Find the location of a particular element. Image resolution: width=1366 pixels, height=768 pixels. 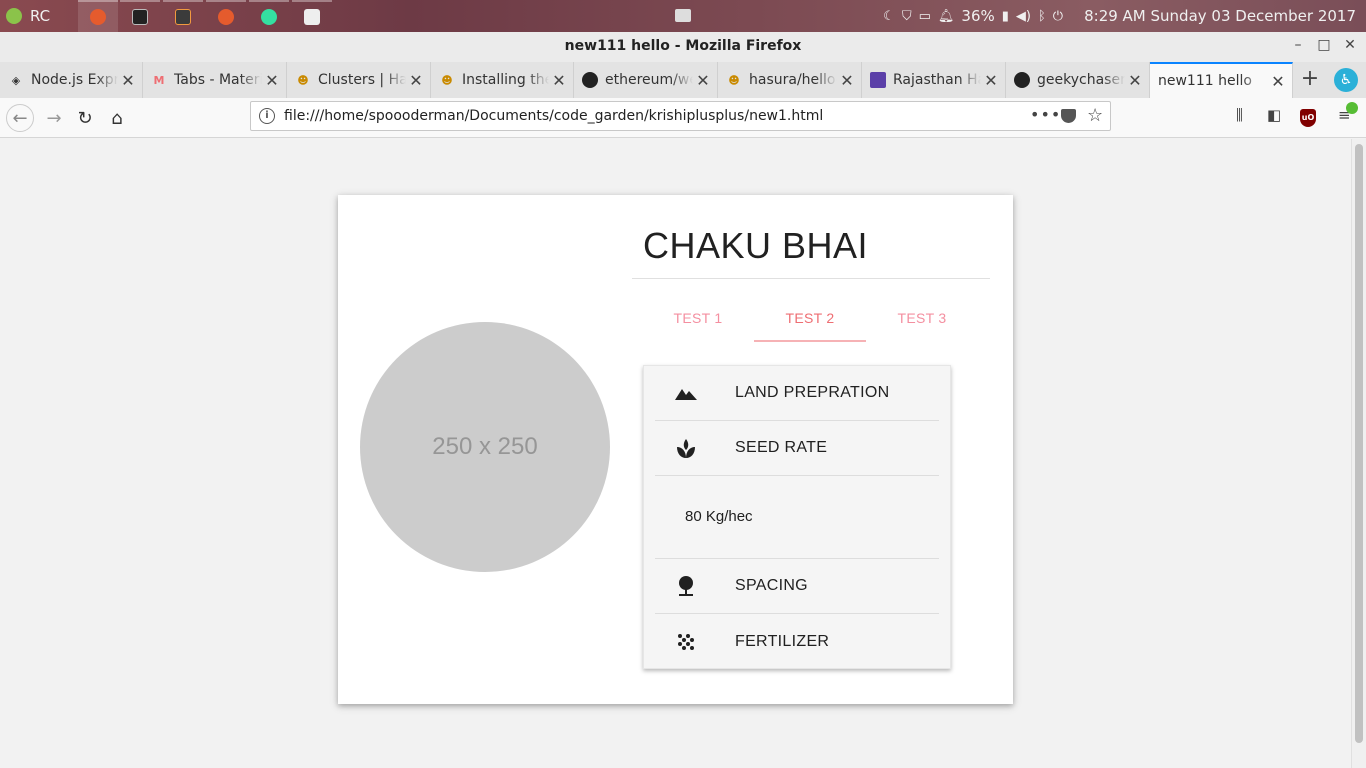

new-tab-button: + is located at coordinates (1310, 79).